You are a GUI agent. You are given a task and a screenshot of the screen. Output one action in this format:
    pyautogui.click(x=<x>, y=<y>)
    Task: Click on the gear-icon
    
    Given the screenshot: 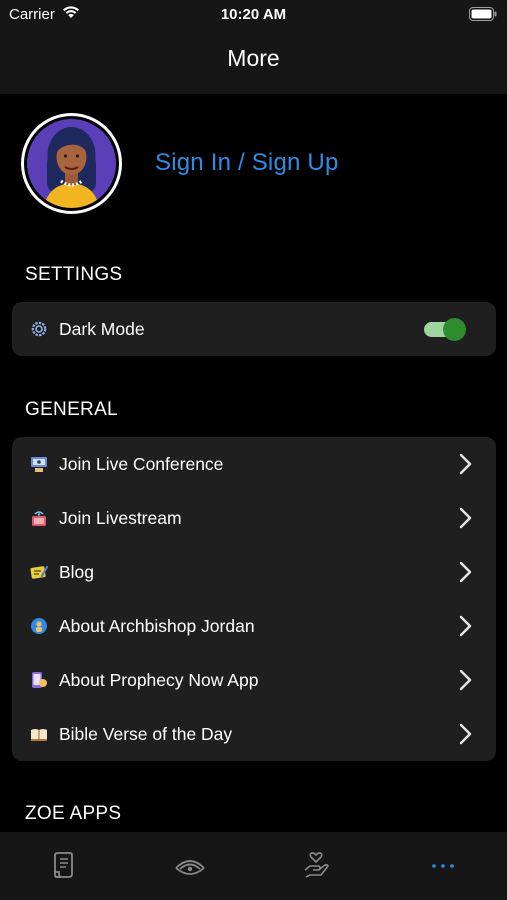 What is the action you would take?
    pyautogui.click(x=39, y=329)
    